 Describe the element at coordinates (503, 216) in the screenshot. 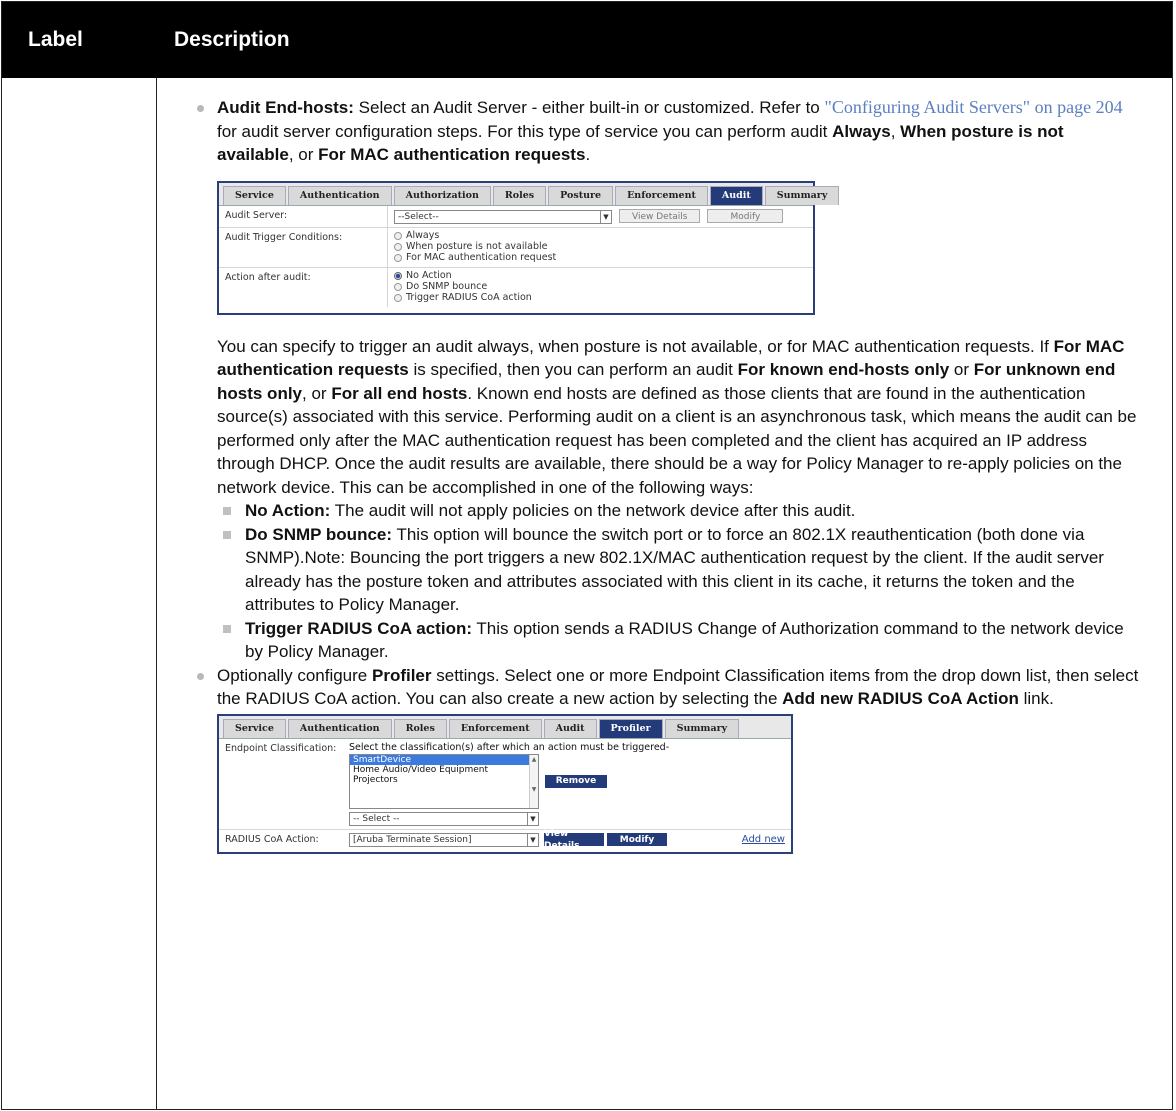

I see `audit-server-select: --Select-- ▼` at that location.